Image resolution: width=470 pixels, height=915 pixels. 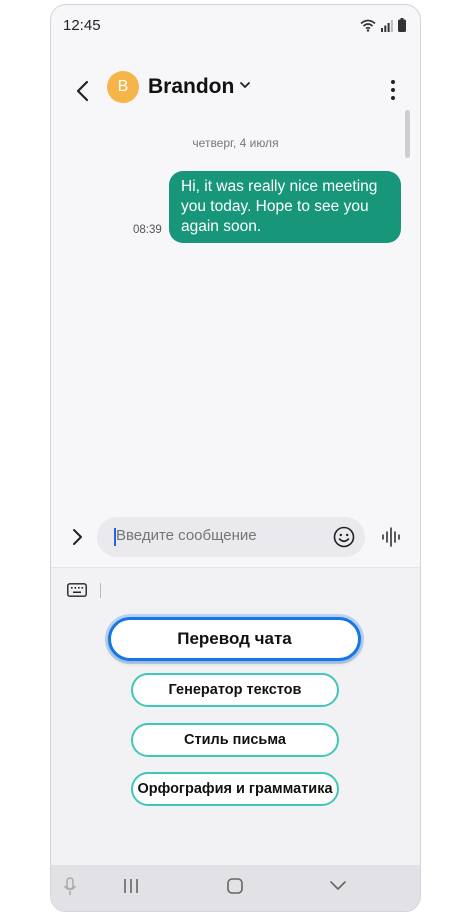 What do you see at coordinates (235, 91) in the screenshot?
I see `conversation-header: B Brandon` at bounding box center [235, 91].